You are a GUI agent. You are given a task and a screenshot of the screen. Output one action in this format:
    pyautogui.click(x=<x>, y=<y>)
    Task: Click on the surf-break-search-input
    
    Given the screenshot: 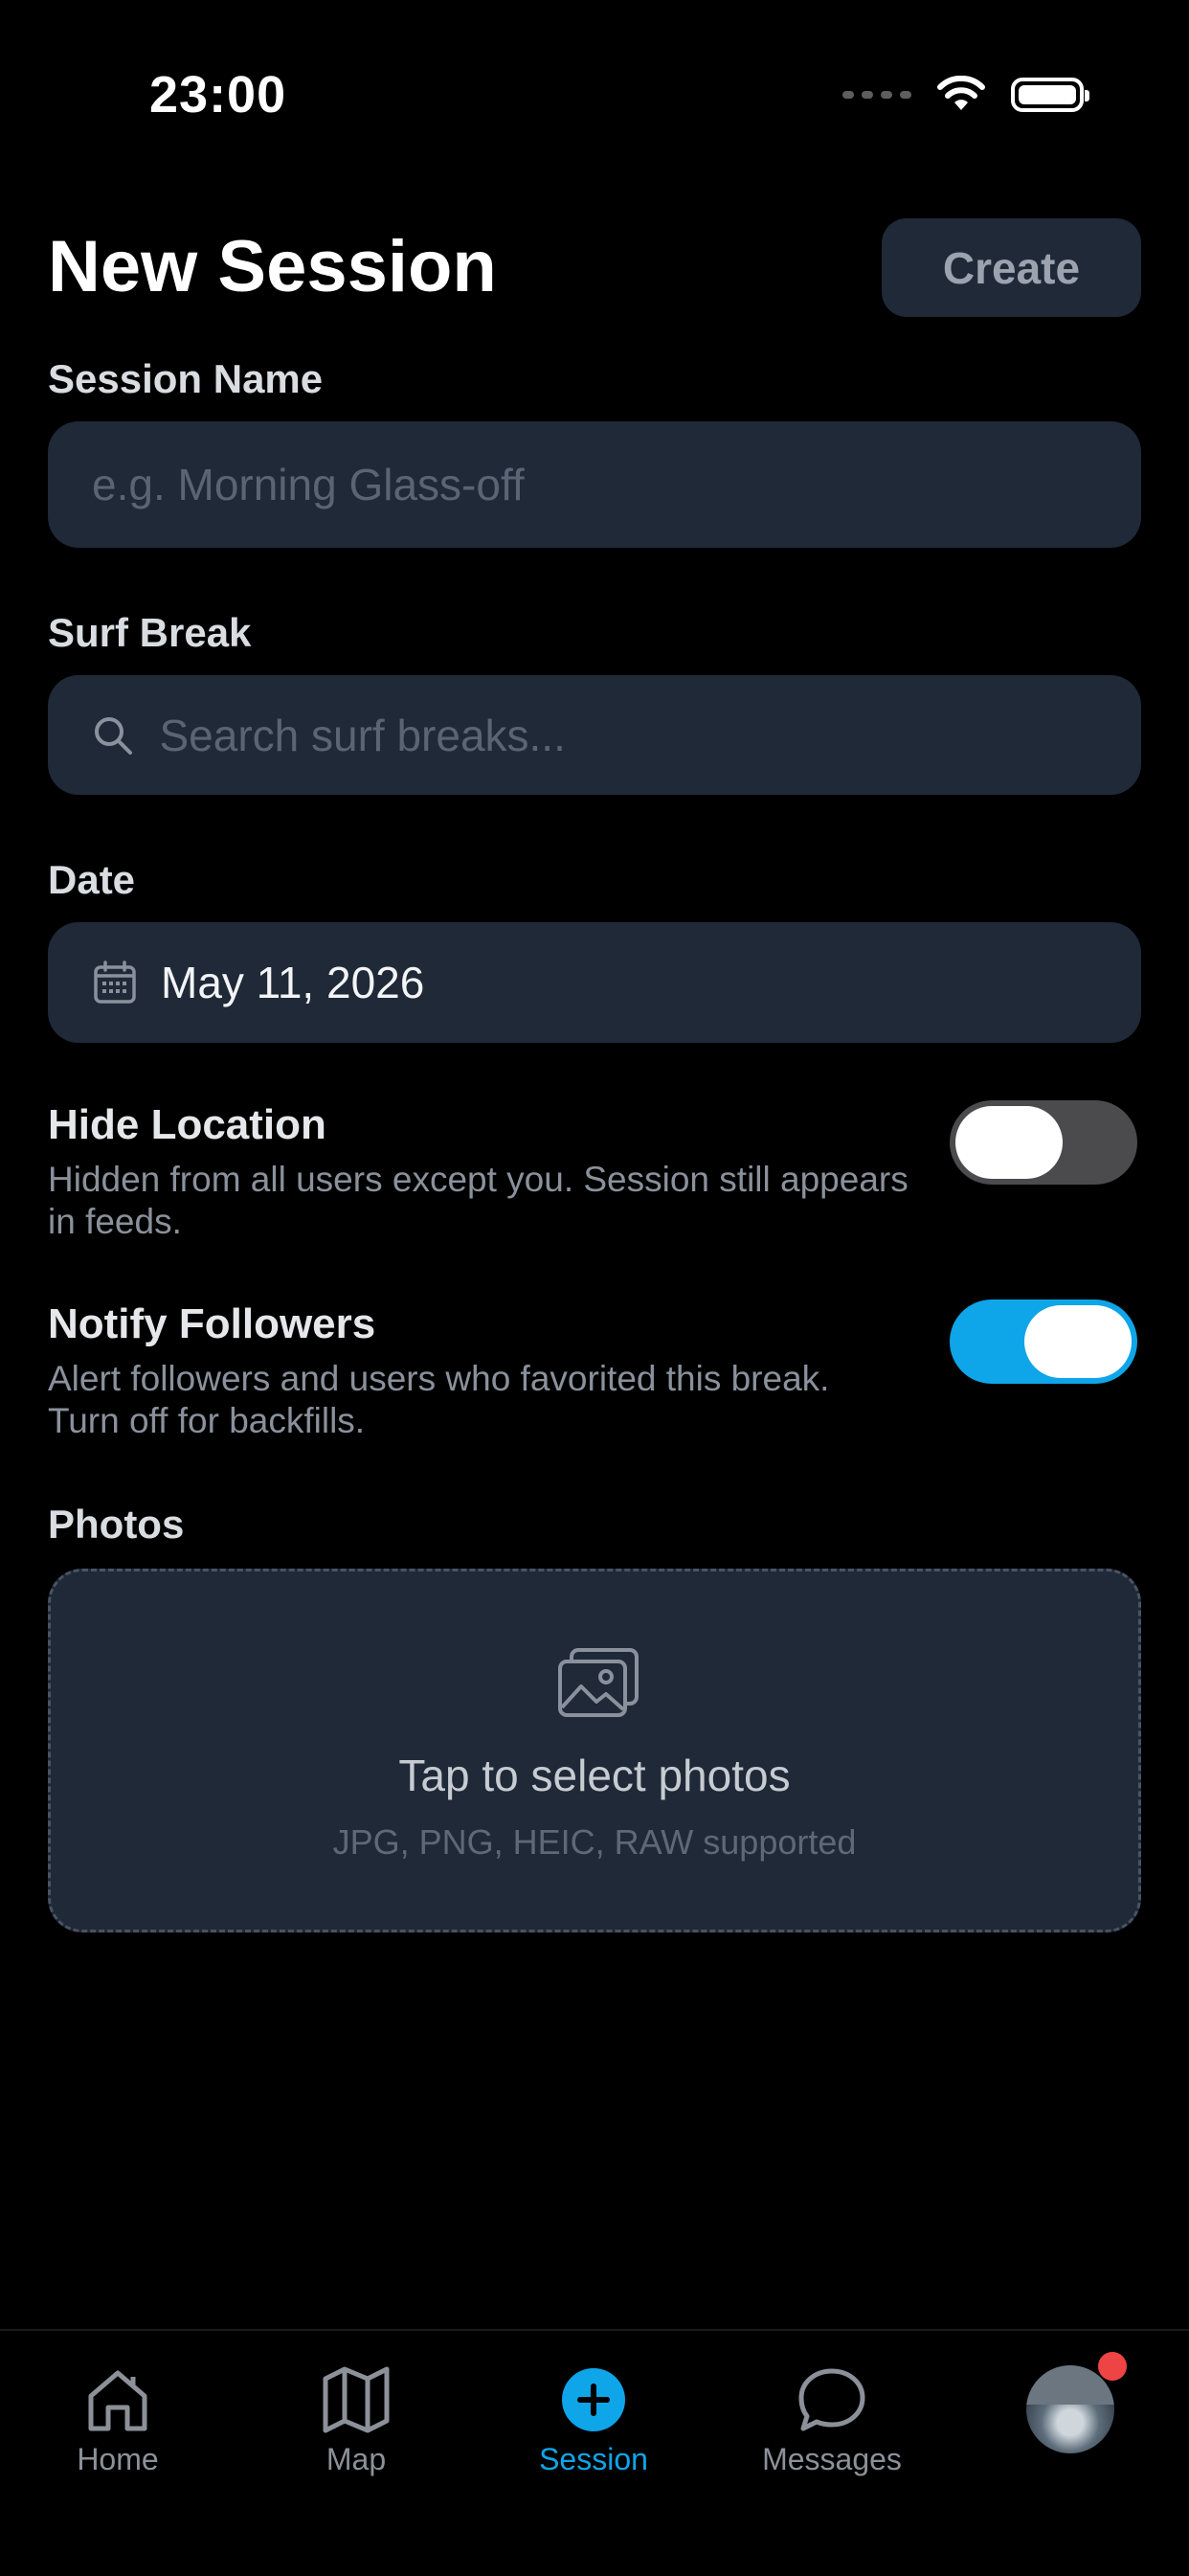 What is the action you would take?
    pyautogui.click(x=649, y=735)
    